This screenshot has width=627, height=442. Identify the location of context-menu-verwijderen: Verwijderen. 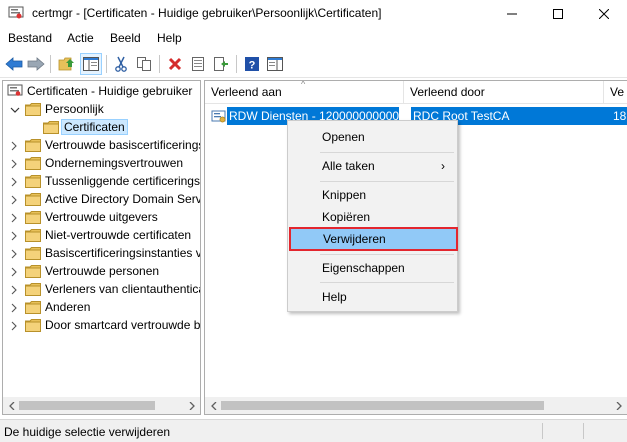
(373, 239).